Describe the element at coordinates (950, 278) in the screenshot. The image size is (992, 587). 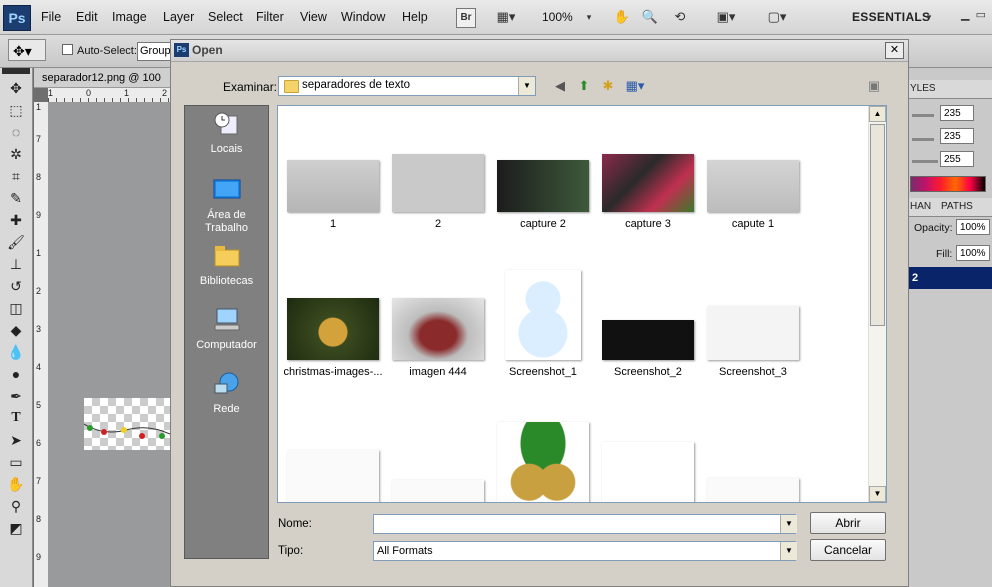
I see `layer-row-selected: 2` at that location.